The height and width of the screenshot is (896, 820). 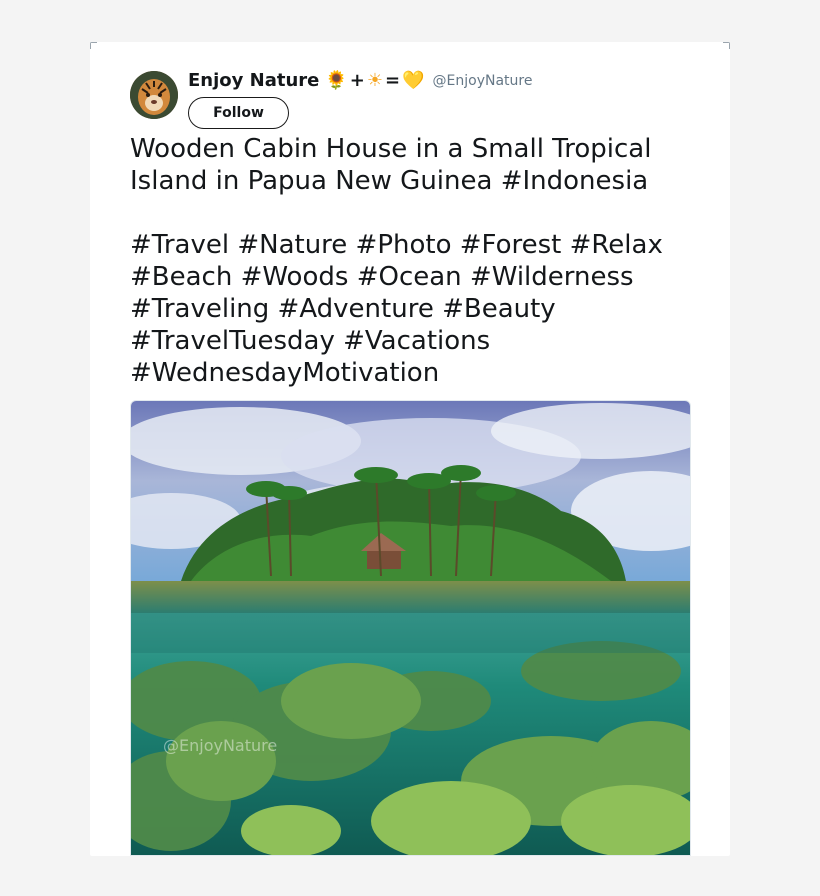 I want to click on photo-watermark: @EnjoyNature, so click(x=220, y=745).